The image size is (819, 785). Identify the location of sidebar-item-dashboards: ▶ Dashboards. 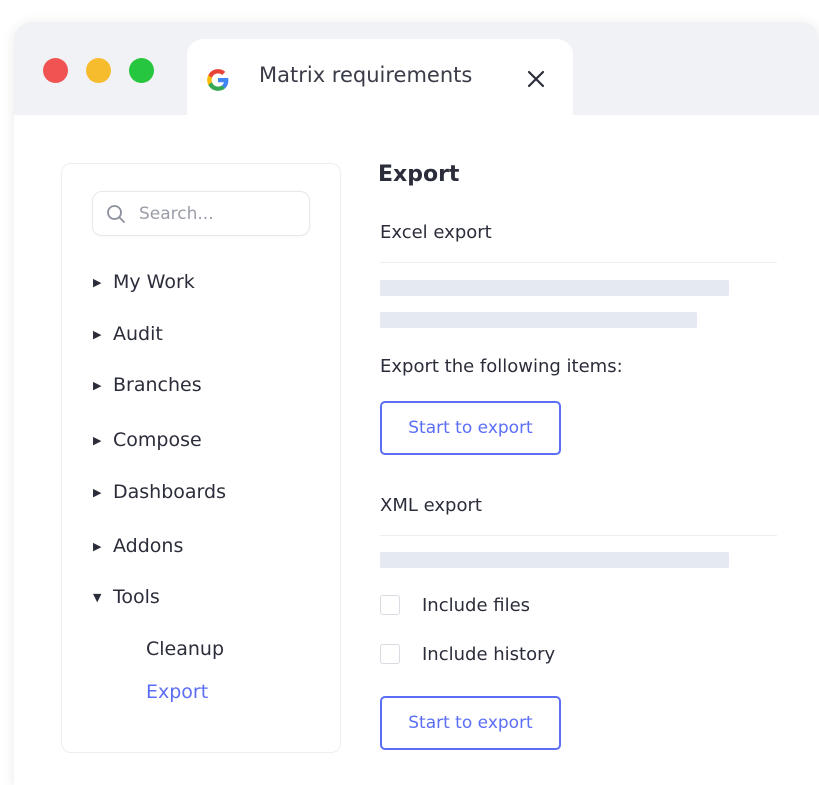
(159, 492).